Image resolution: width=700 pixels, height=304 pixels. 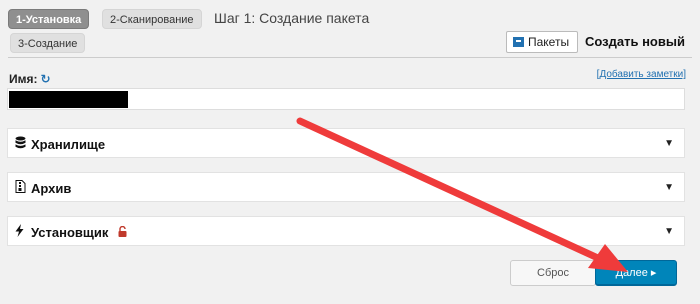 I want to click on step-build-tab: 3-Создание, so click(x=48, y=43).